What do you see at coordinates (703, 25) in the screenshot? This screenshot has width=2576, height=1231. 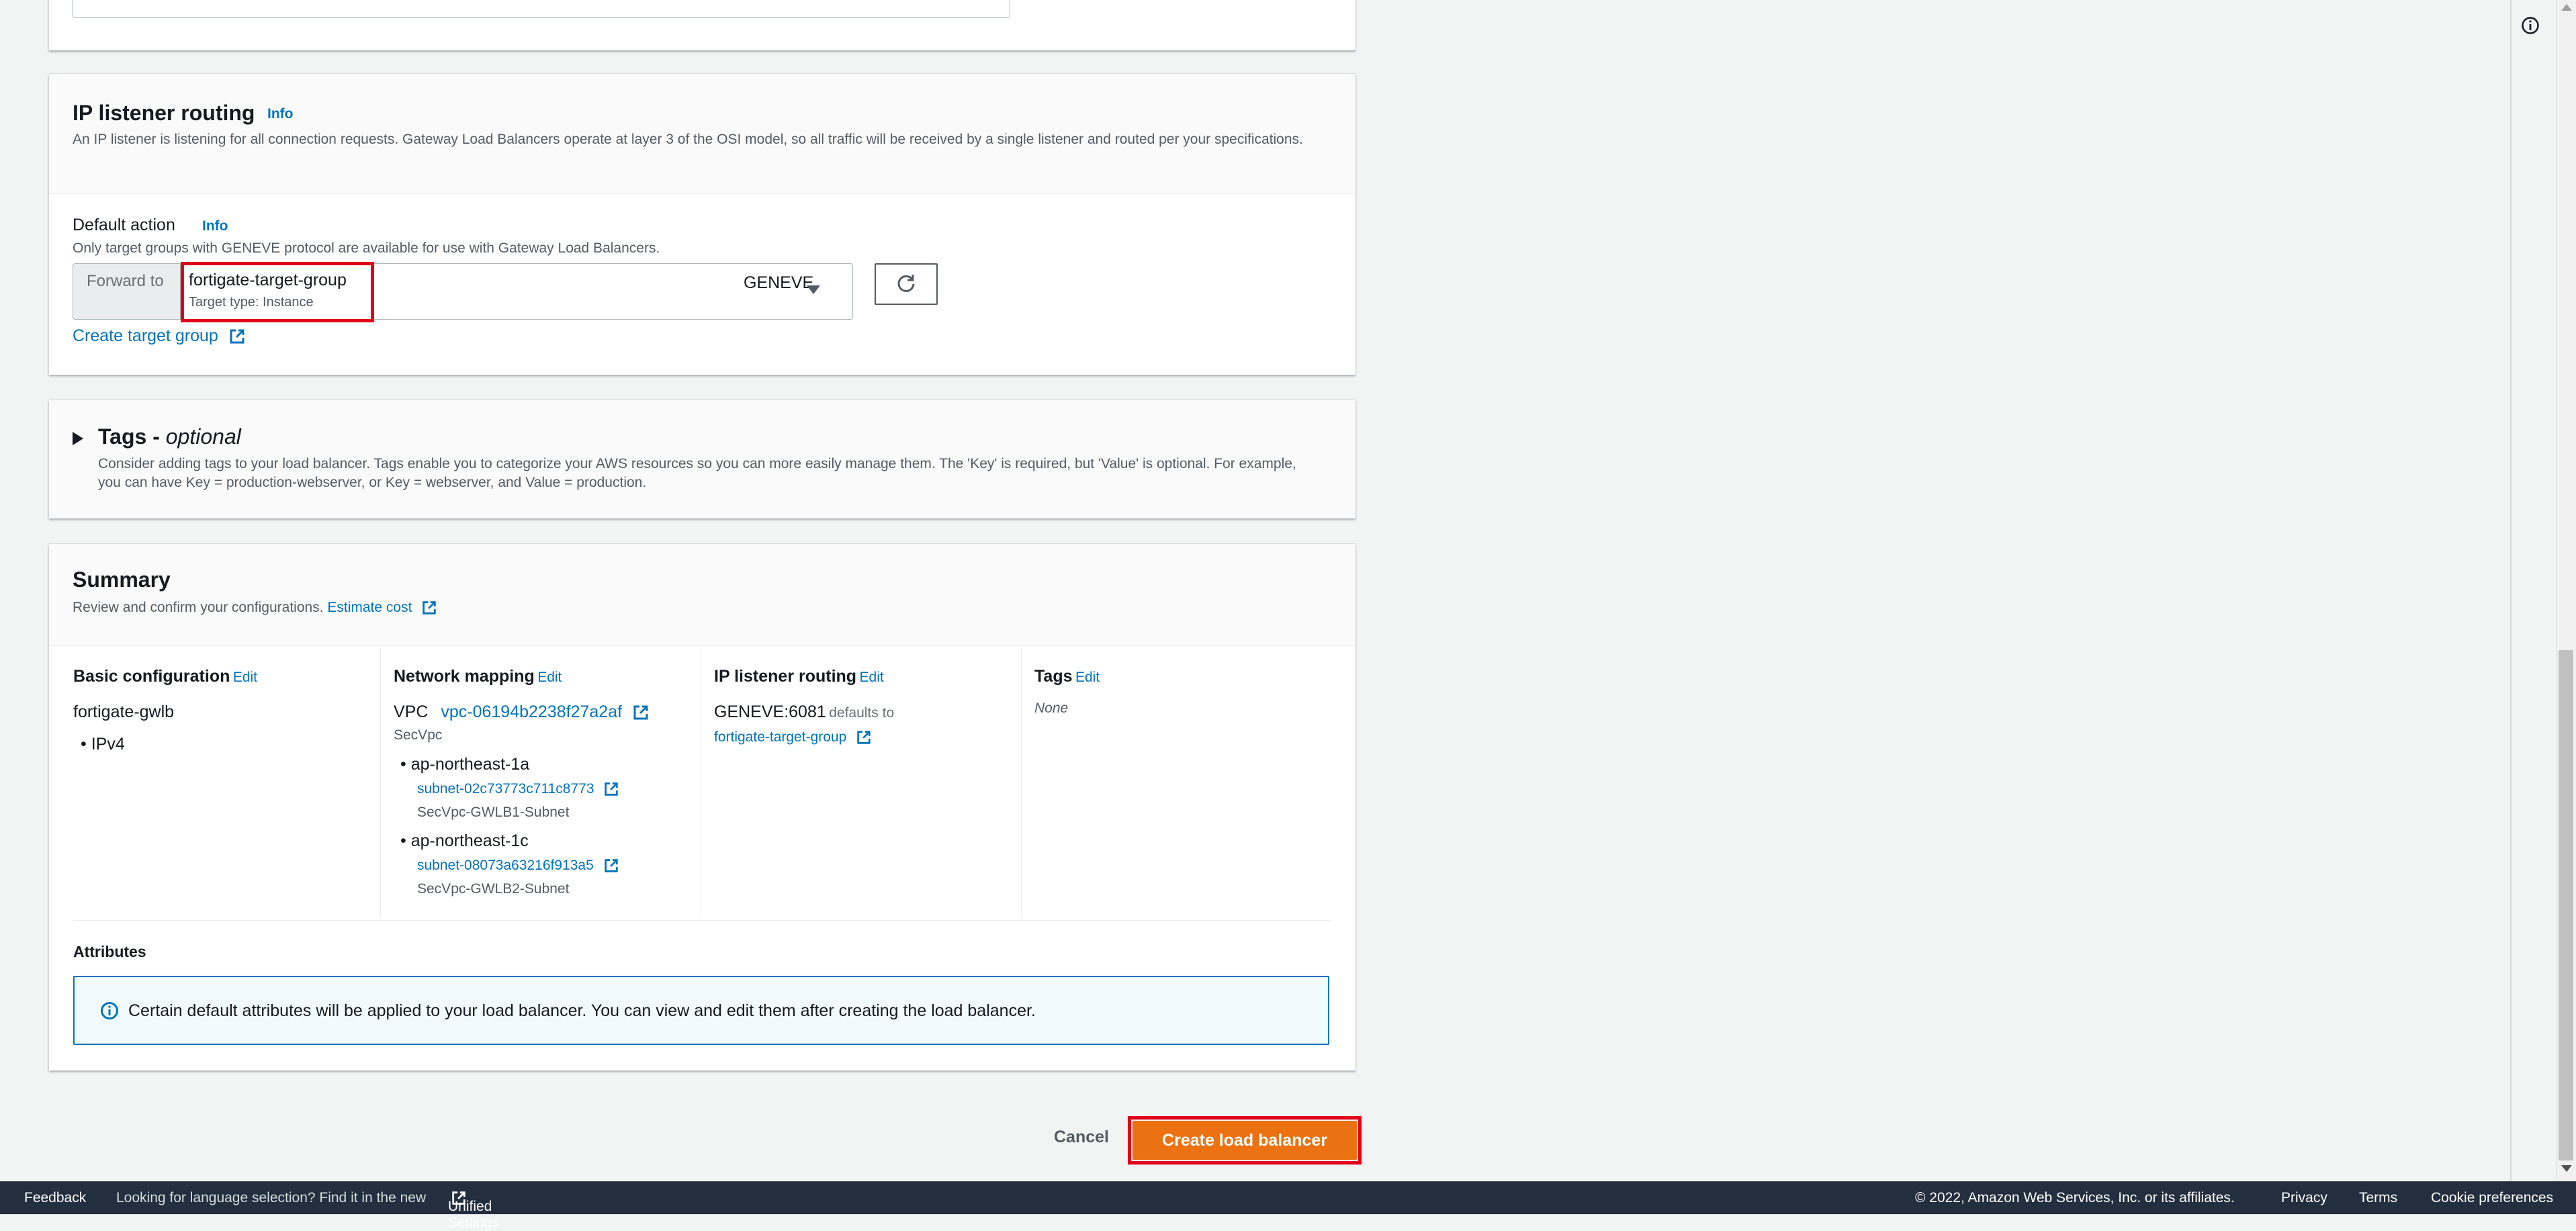 I see `previous-section-panel` at bounding box center [703, 25].